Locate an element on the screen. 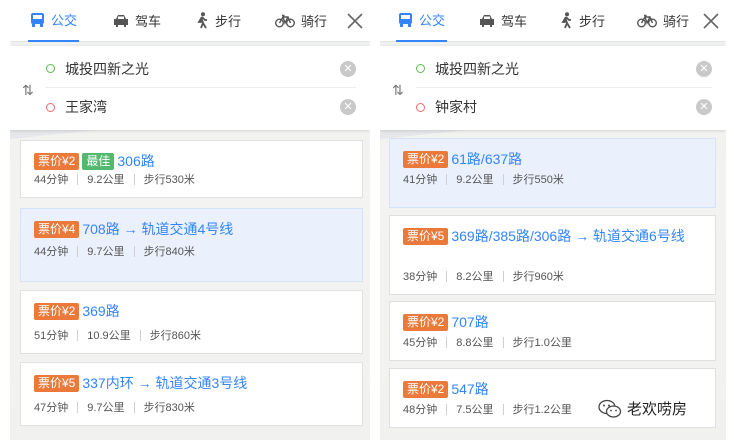  fare-badge: 票价¥4 is located at coordinates (57, 229).